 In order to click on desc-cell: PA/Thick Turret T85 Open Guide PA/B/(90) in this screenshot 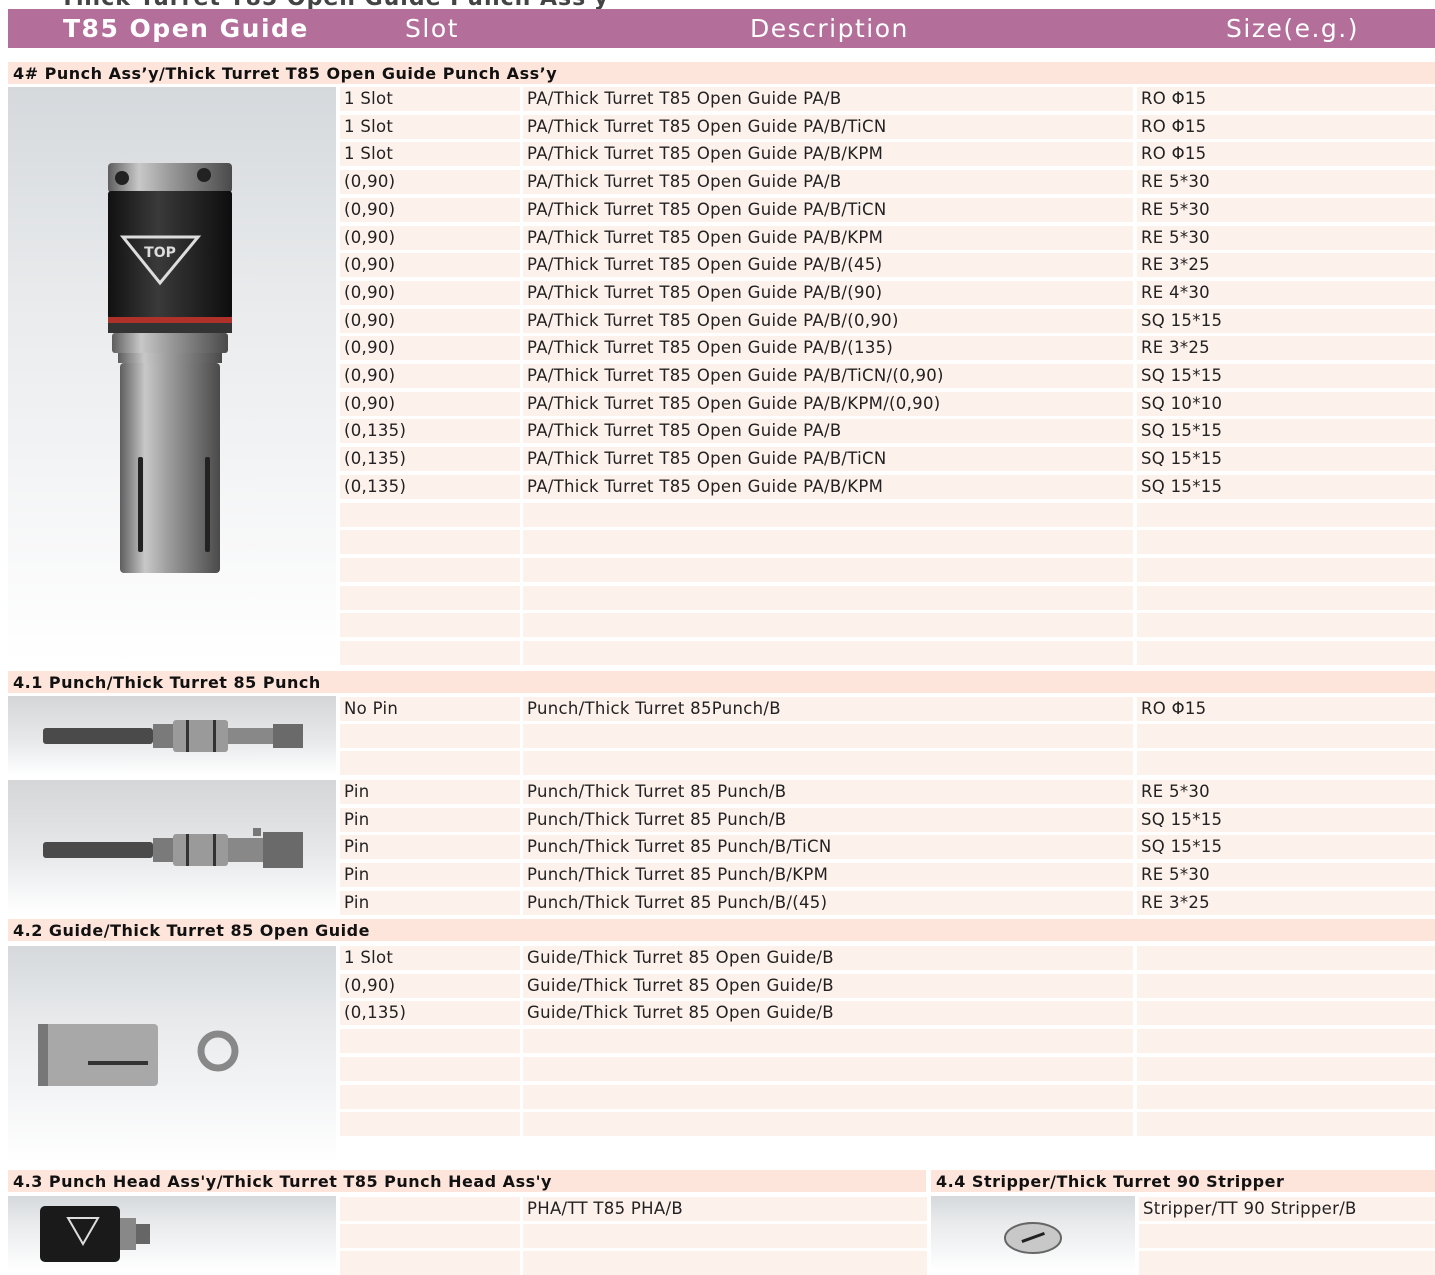, I will do `click(828, 292)`.